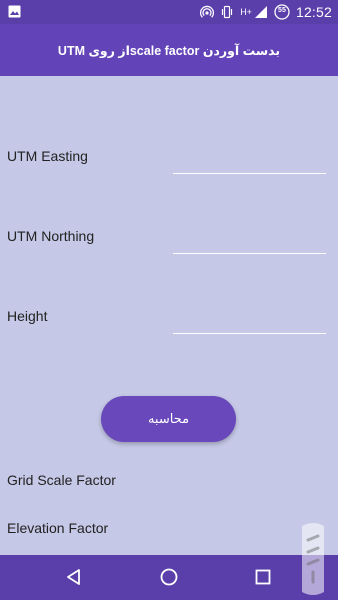 The height and width of the screenshot is (600, 338). What do you see at coordinates (313, 12) in the screenshot?
I see `clock: 12:52` at bounding box center [313, 12].